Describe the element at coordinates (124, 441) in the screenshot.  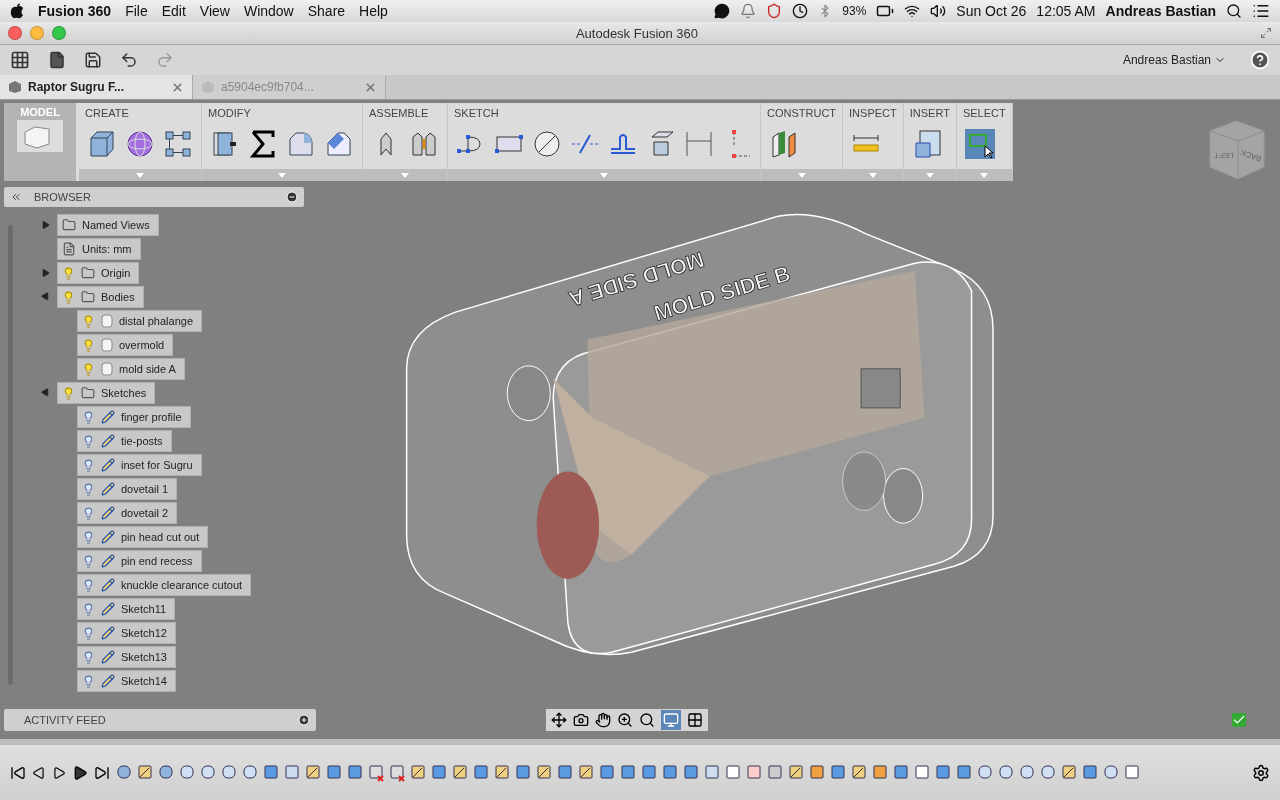
I see `browser-item: tie-posts` at that location.